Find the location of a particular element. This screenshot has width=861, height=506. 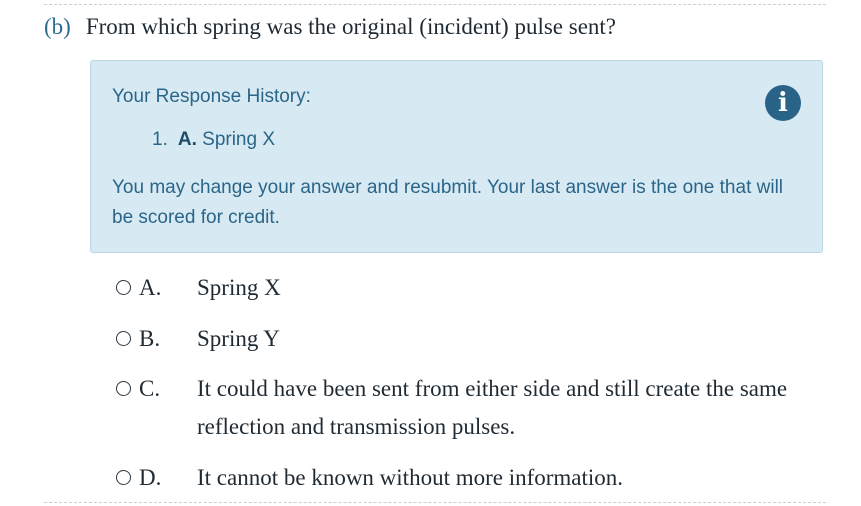

history-item-text: Spring X is located at coordinates (239, 139).